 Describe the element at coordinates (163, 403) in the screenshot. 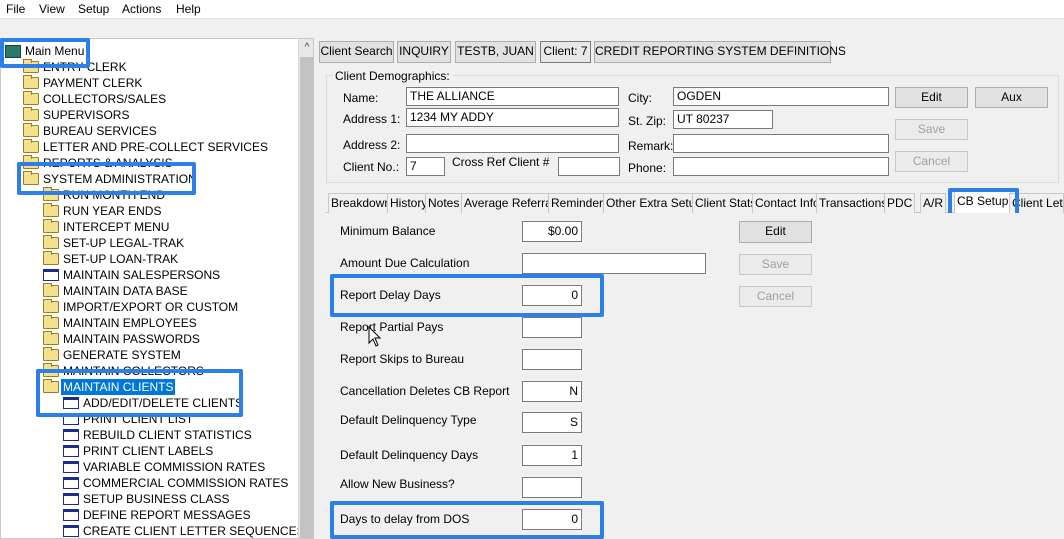

I see `tree-item-label: ADD/EDIT/DELETE CLIENTS` at that location.